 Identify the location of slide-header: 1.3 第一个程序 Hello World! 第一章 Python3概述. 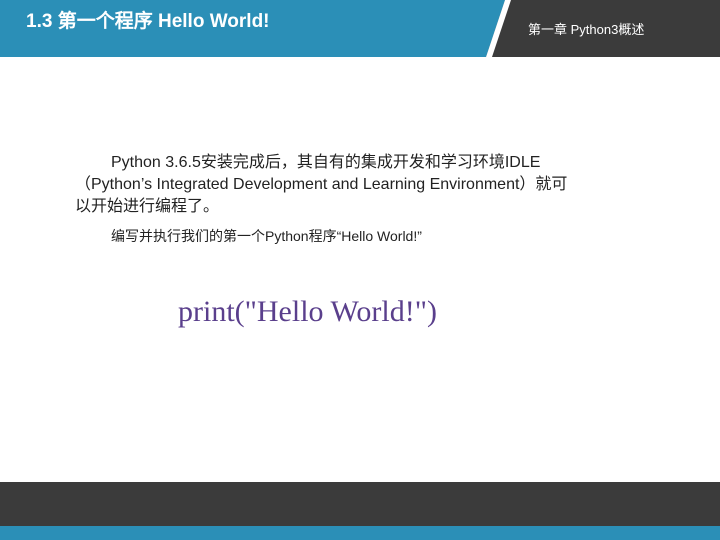
(360, 28).